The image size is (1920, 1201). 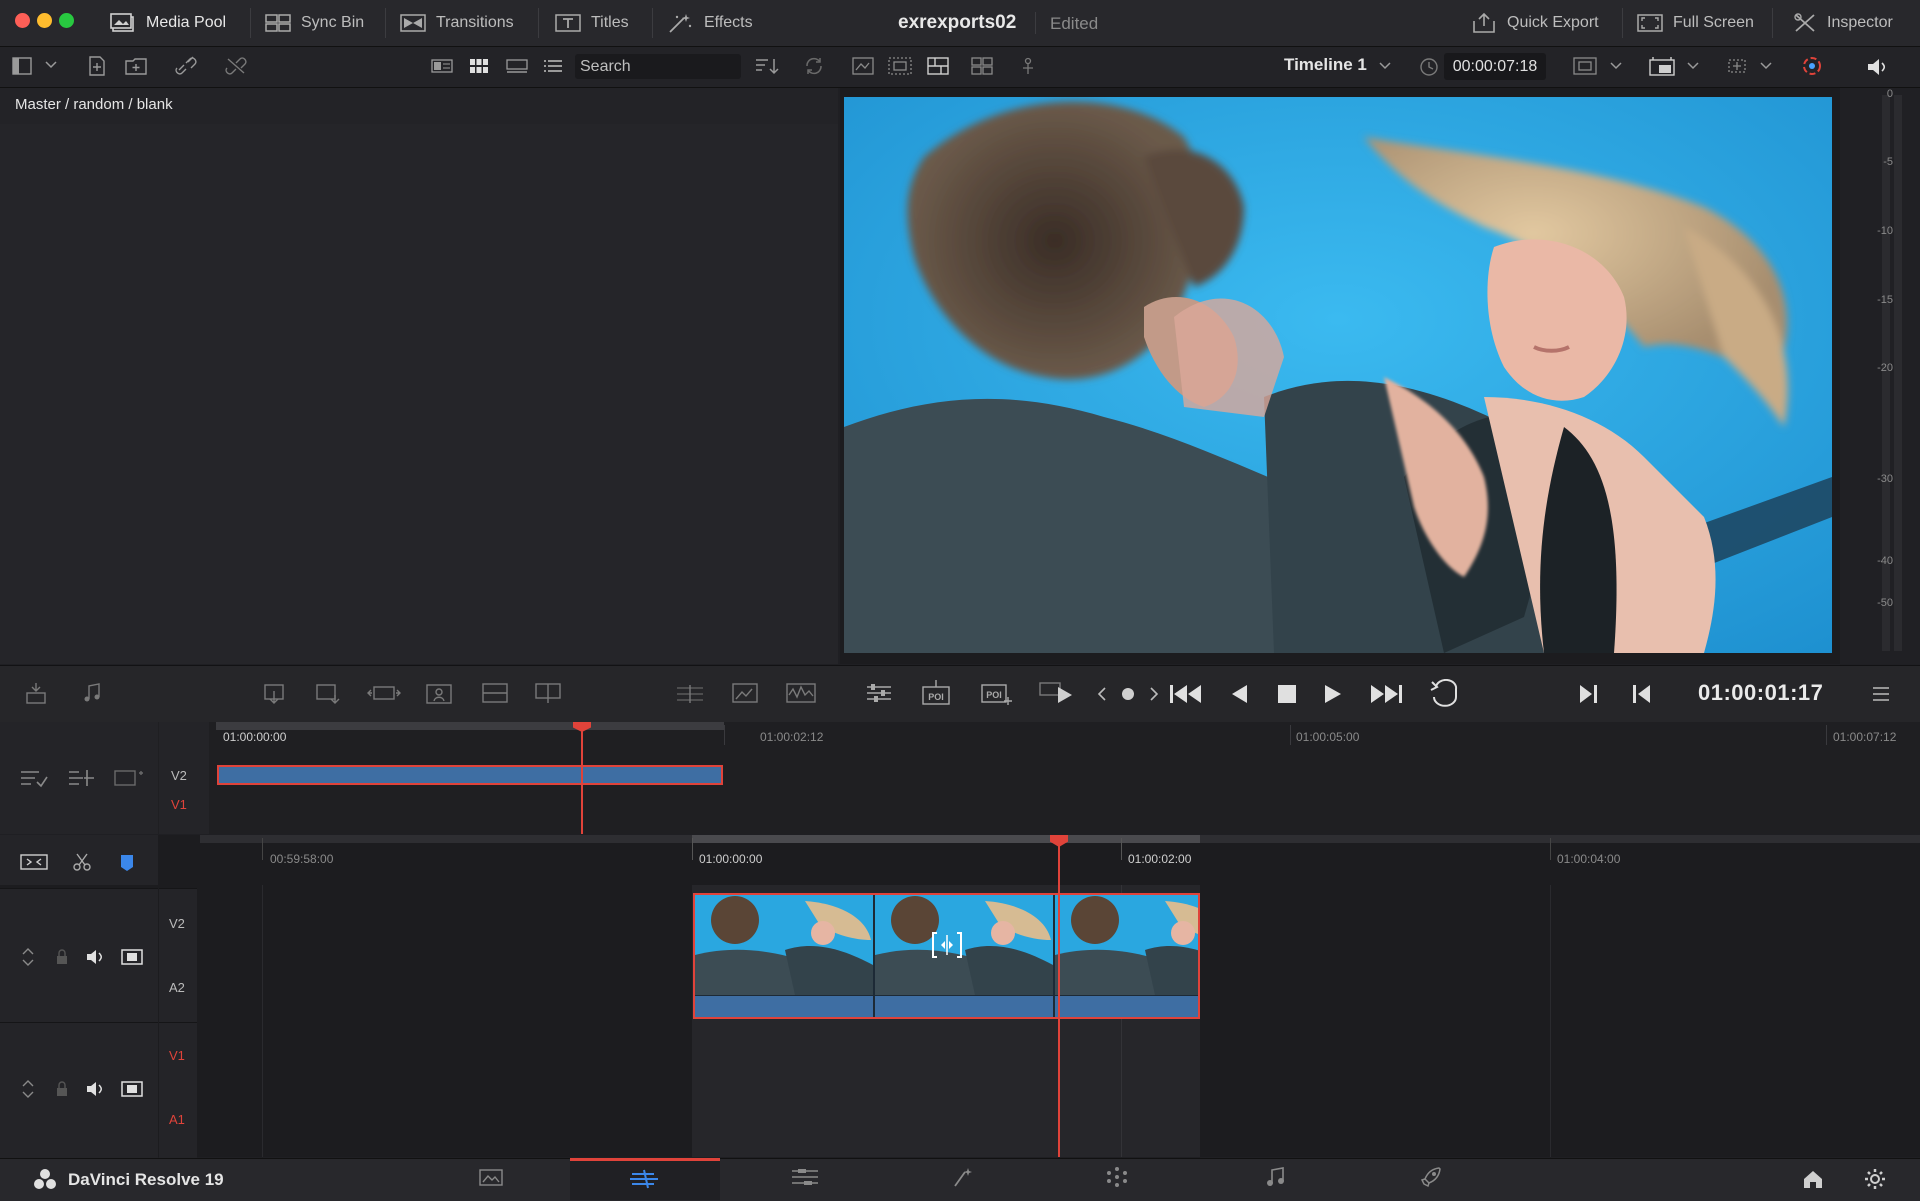 I want to click on deliver-page-tab, so click(x=1431, y=1179).